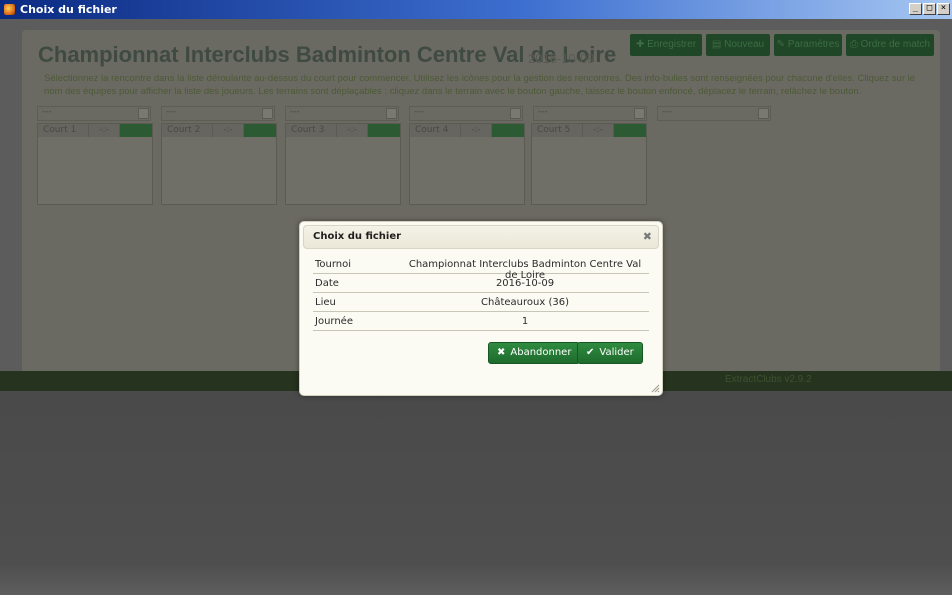 The image size is (952, 595). Describe the element at coordinates (481, 284) in the screenshot. I see `info-row-date: Date 2016-10-09` at that location.